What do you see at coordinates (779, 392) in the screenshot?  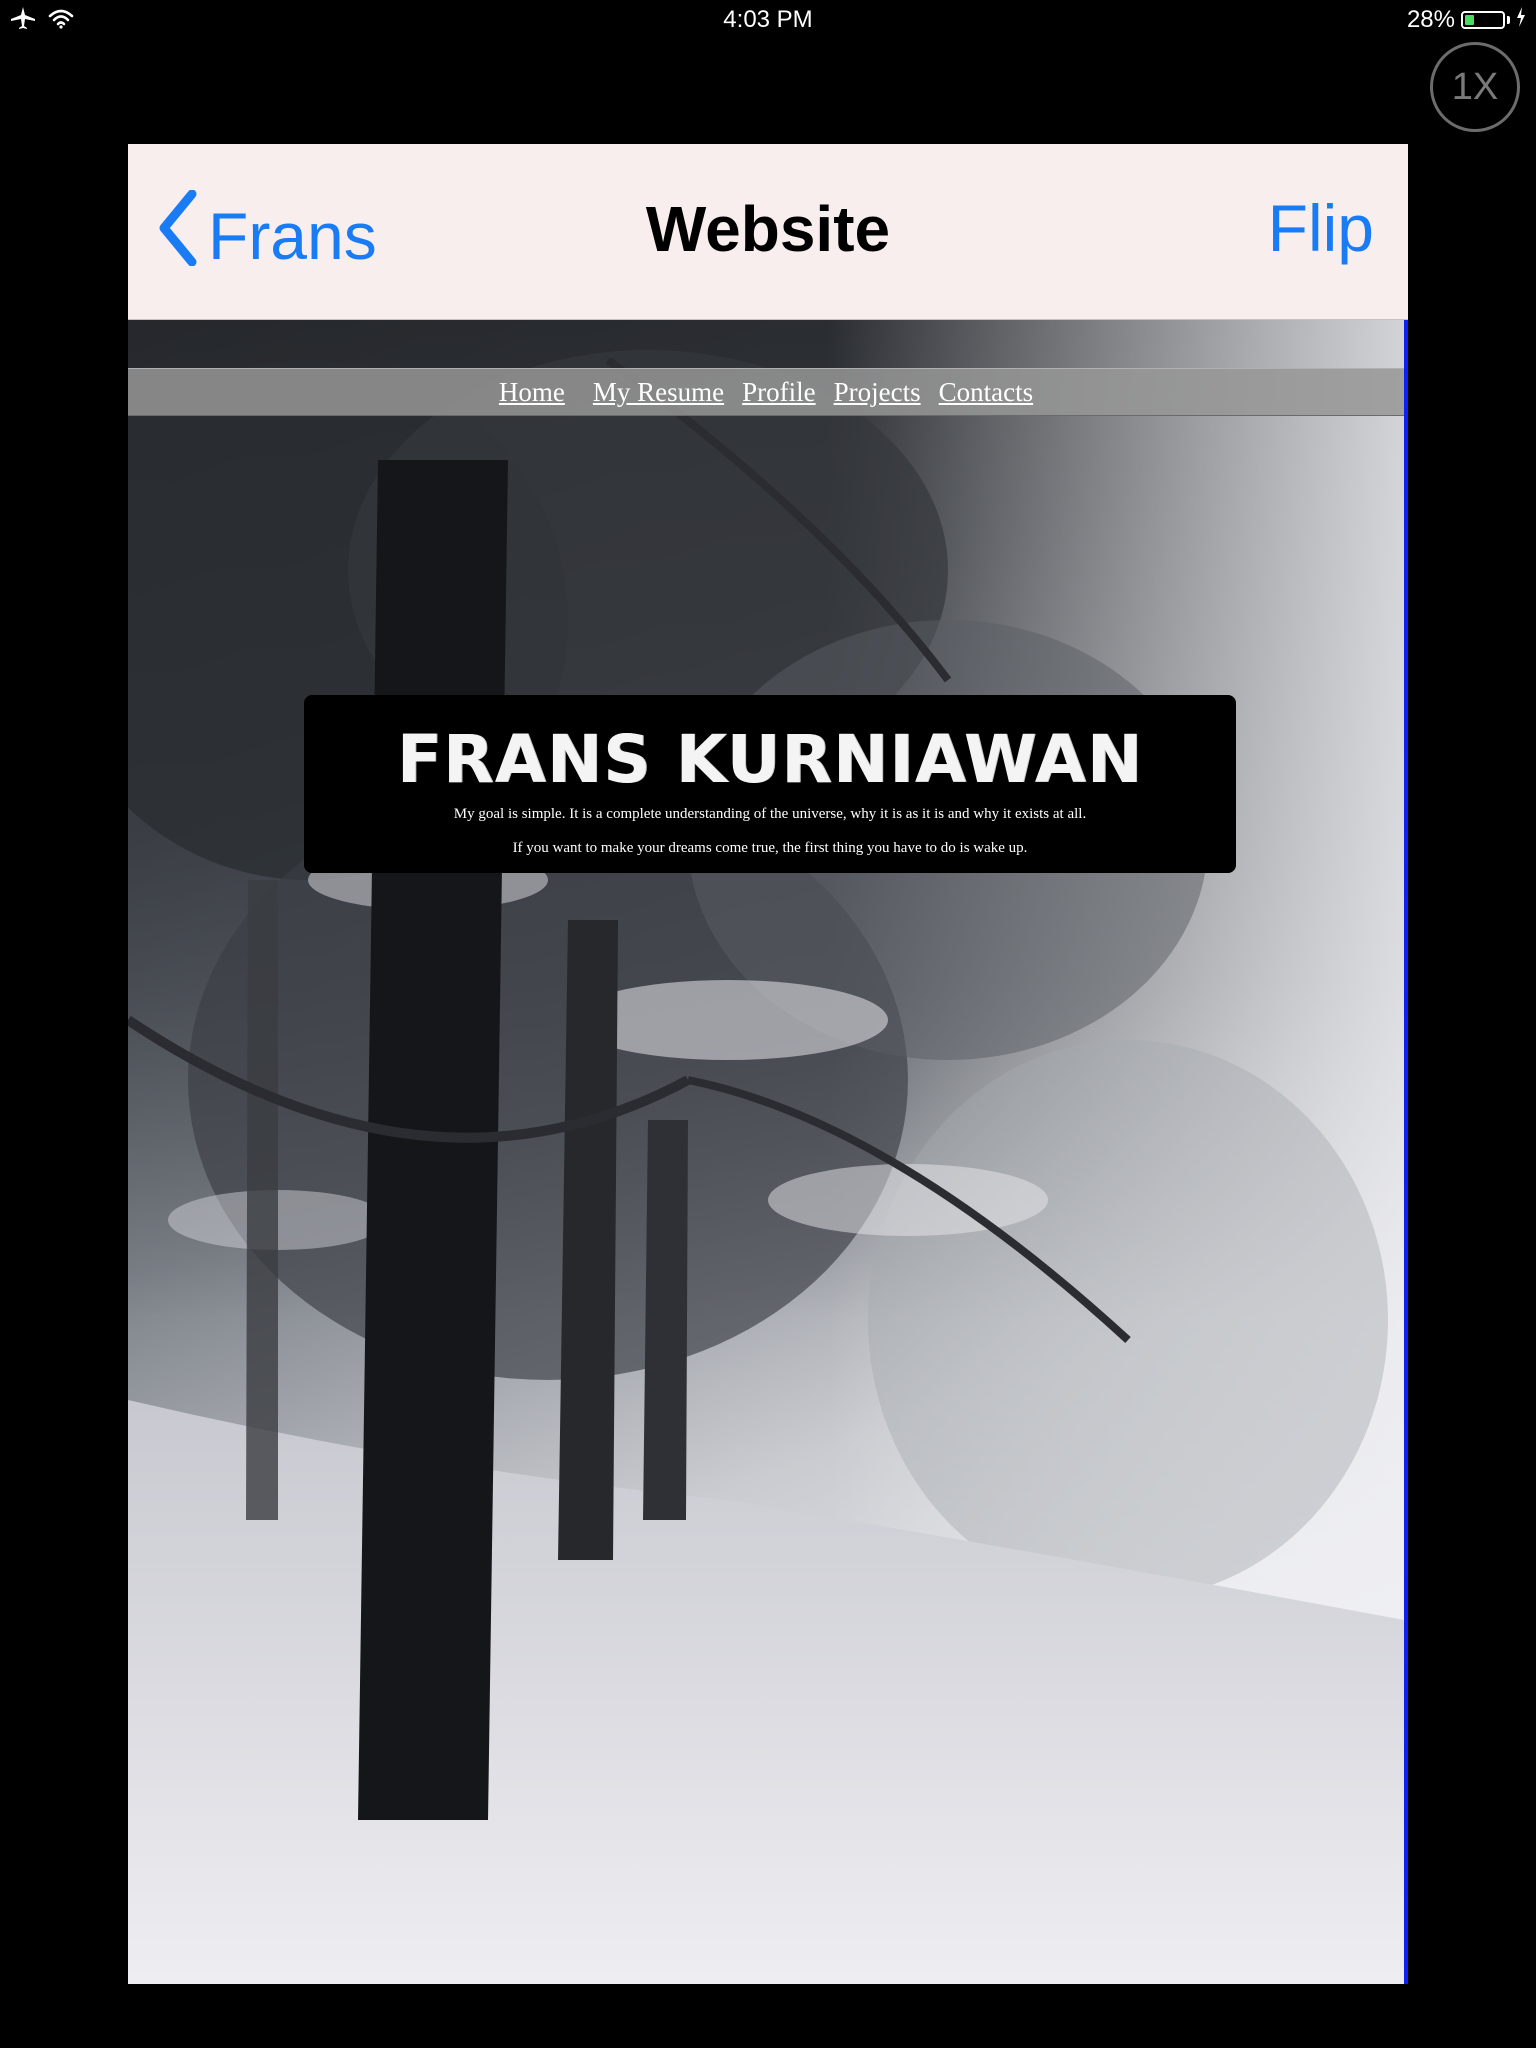 I see `site-nav-profile-link: Profile` at bounding box center [779, 392].